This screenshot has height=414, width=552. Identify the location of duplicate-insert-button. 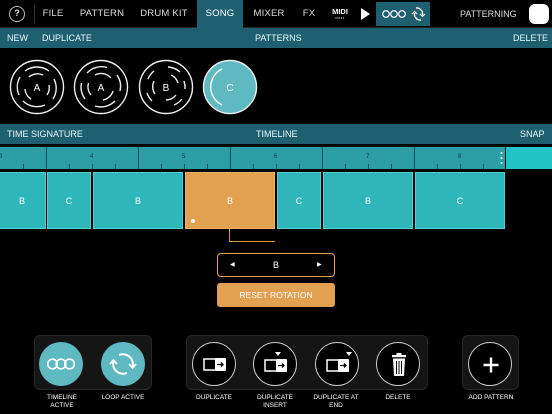
(275, 364).